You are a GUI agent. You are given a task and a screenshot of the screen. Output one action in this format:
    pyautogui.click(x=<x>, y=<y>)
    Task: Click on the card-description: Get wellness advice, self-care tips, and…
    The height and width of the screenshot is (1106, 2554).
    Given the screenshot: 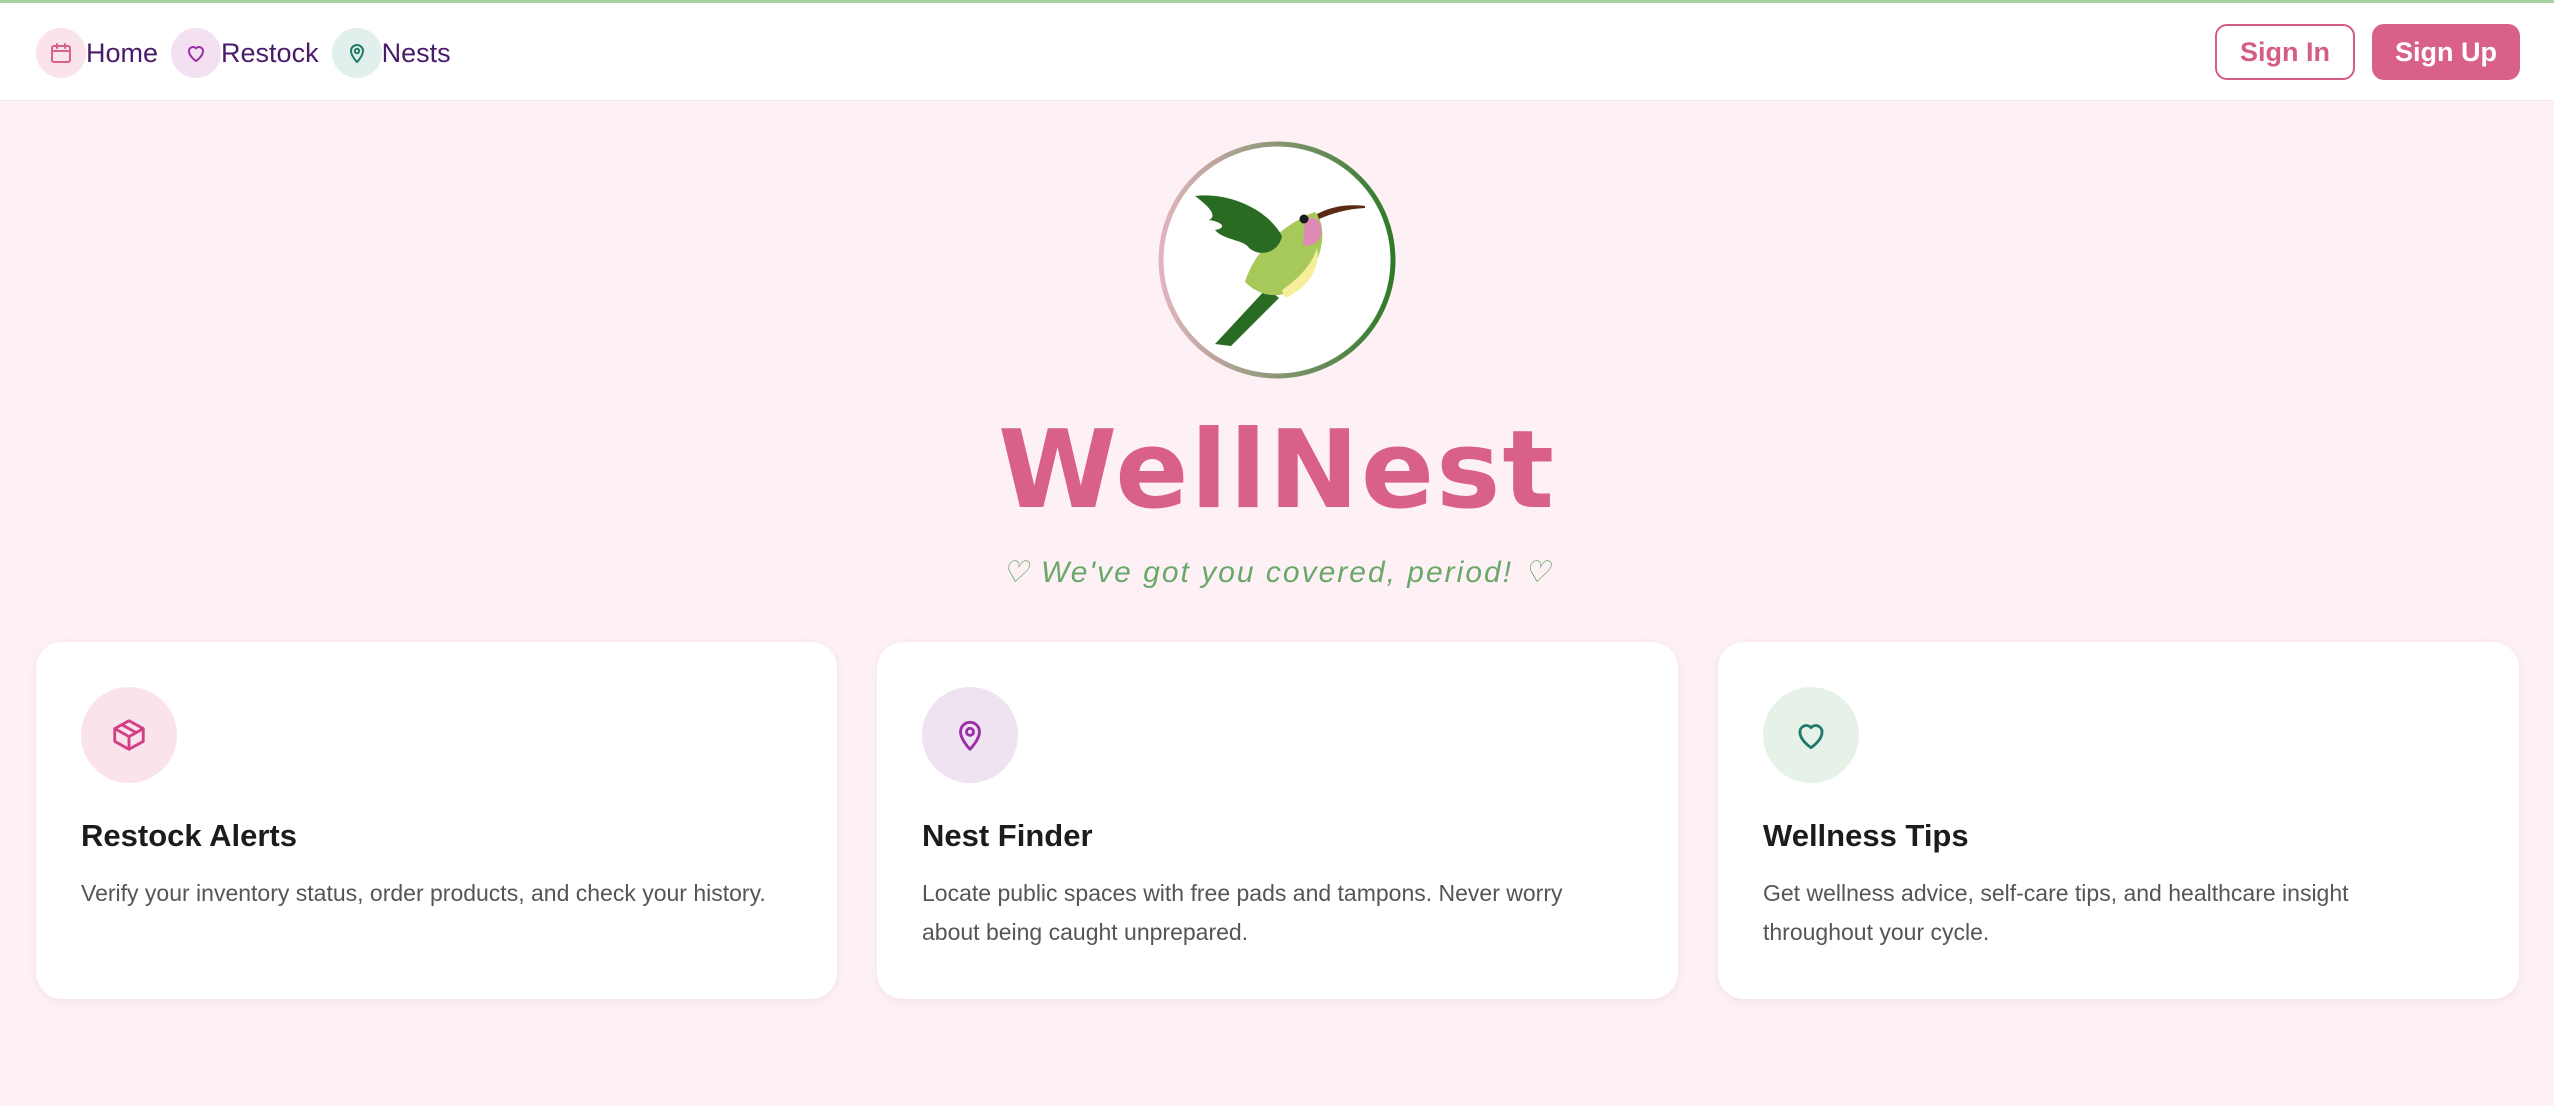 What is the action you would take?
    pyautogui.click(x=2056, y=912)
    